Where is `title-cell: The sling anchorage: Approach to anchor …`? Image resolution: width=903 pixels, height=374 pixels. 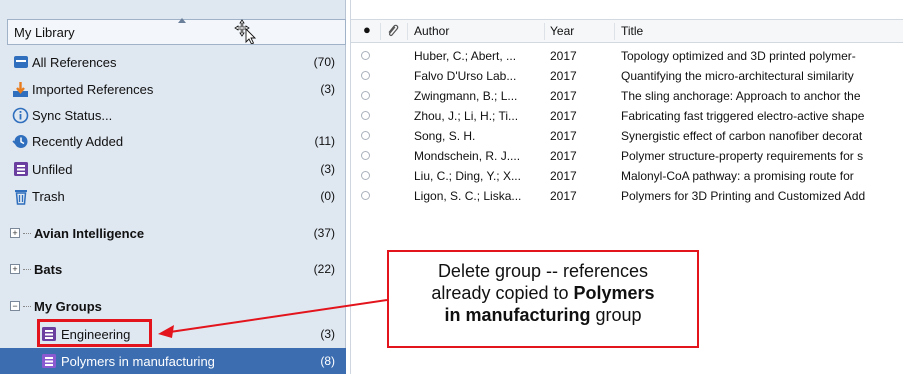
title-cell: The sling anchorage: Approach to anchor … is located at coordinates (741, 96).